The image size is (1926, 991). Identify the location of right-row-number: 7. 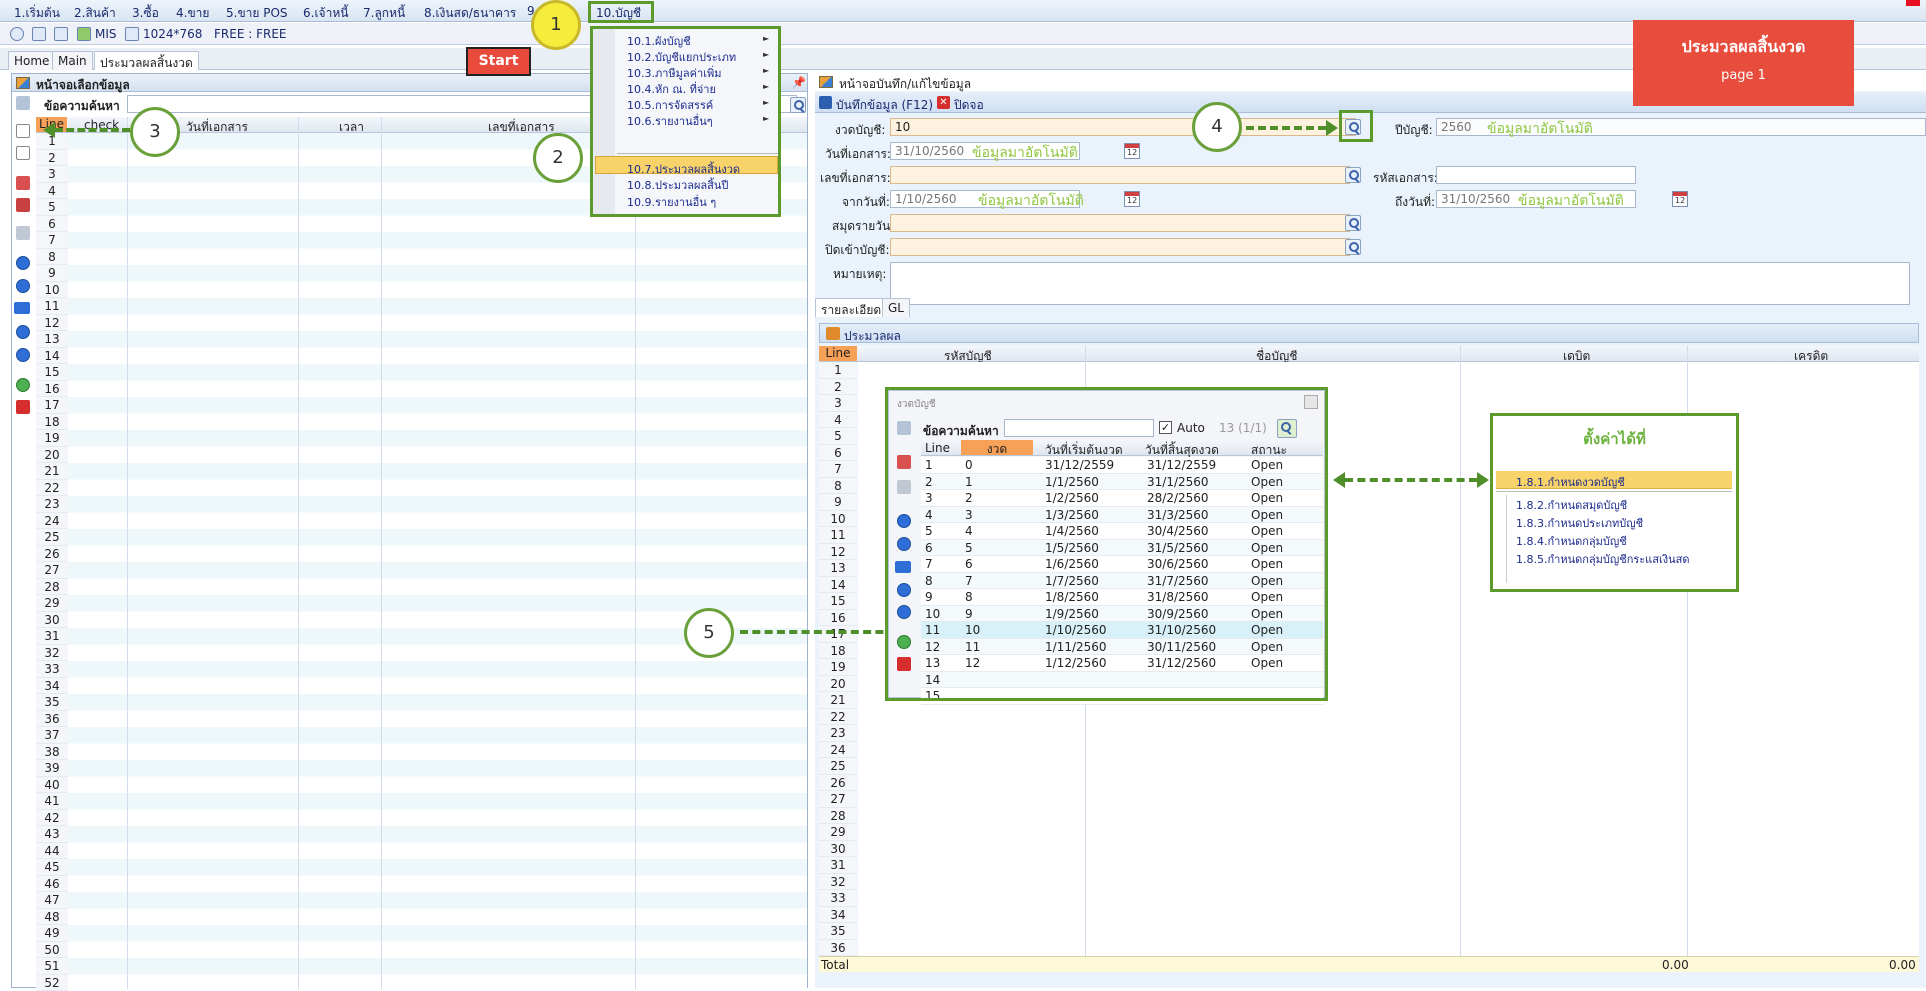
(838, 469).